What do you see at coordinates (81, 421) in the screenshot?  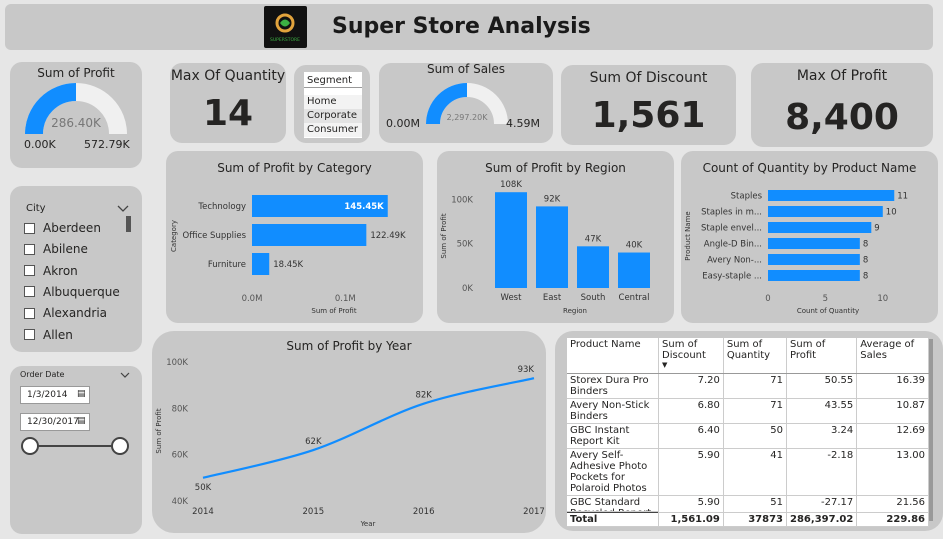 I see `end-calendar-icon: ▤` at bounding box center [81, 421].